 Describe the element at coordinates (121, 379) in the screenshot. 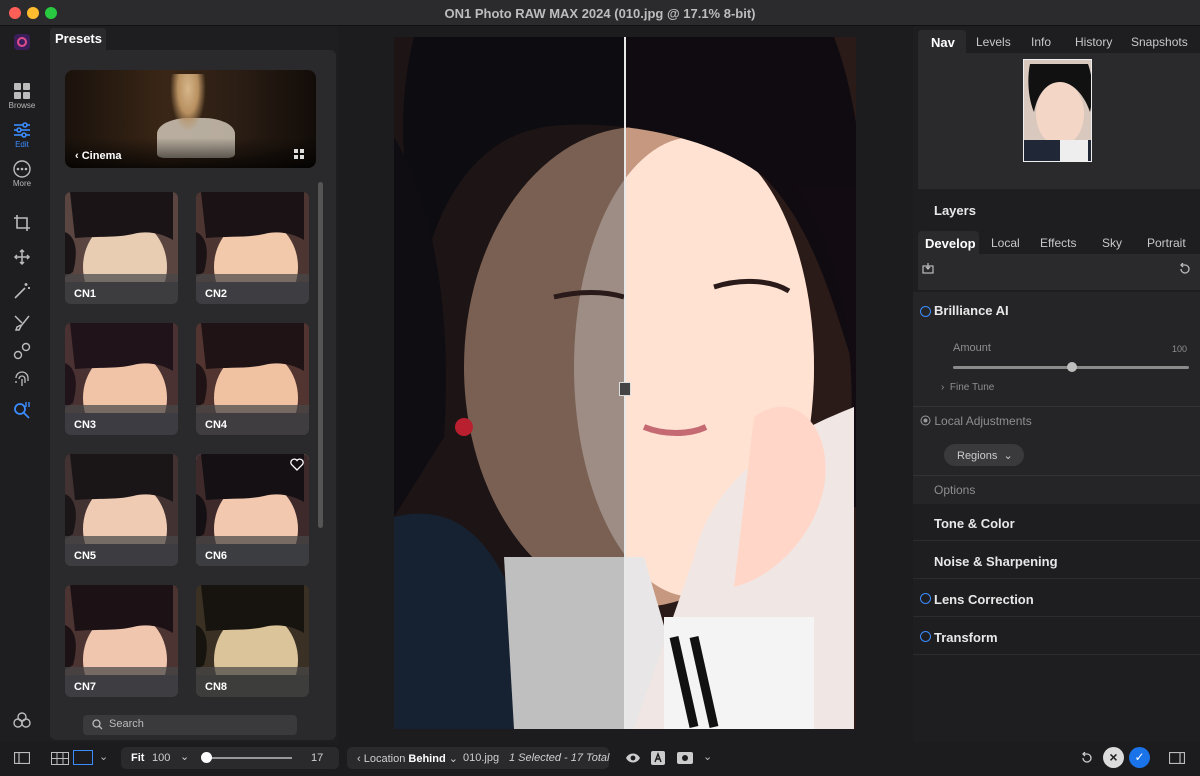

I see `preset-thumb-cn3: CN3` at that location.